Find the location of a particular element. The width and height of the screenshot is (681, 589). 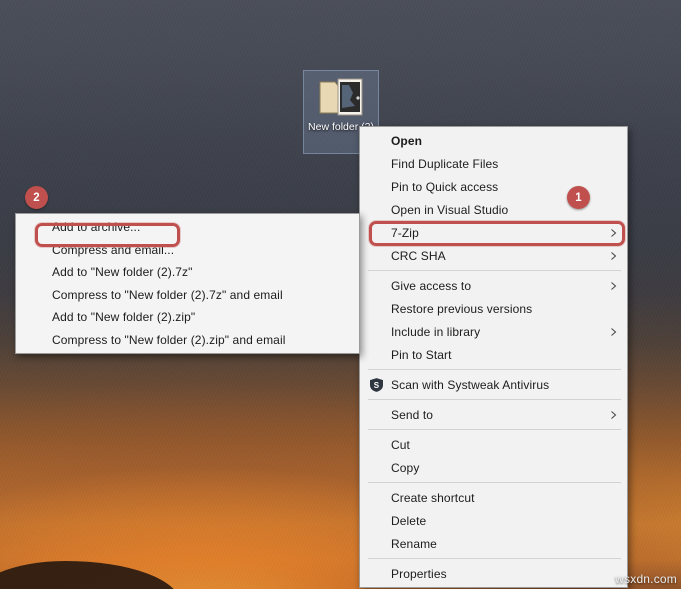

svg-text: S is located at coordinates (377, 384).